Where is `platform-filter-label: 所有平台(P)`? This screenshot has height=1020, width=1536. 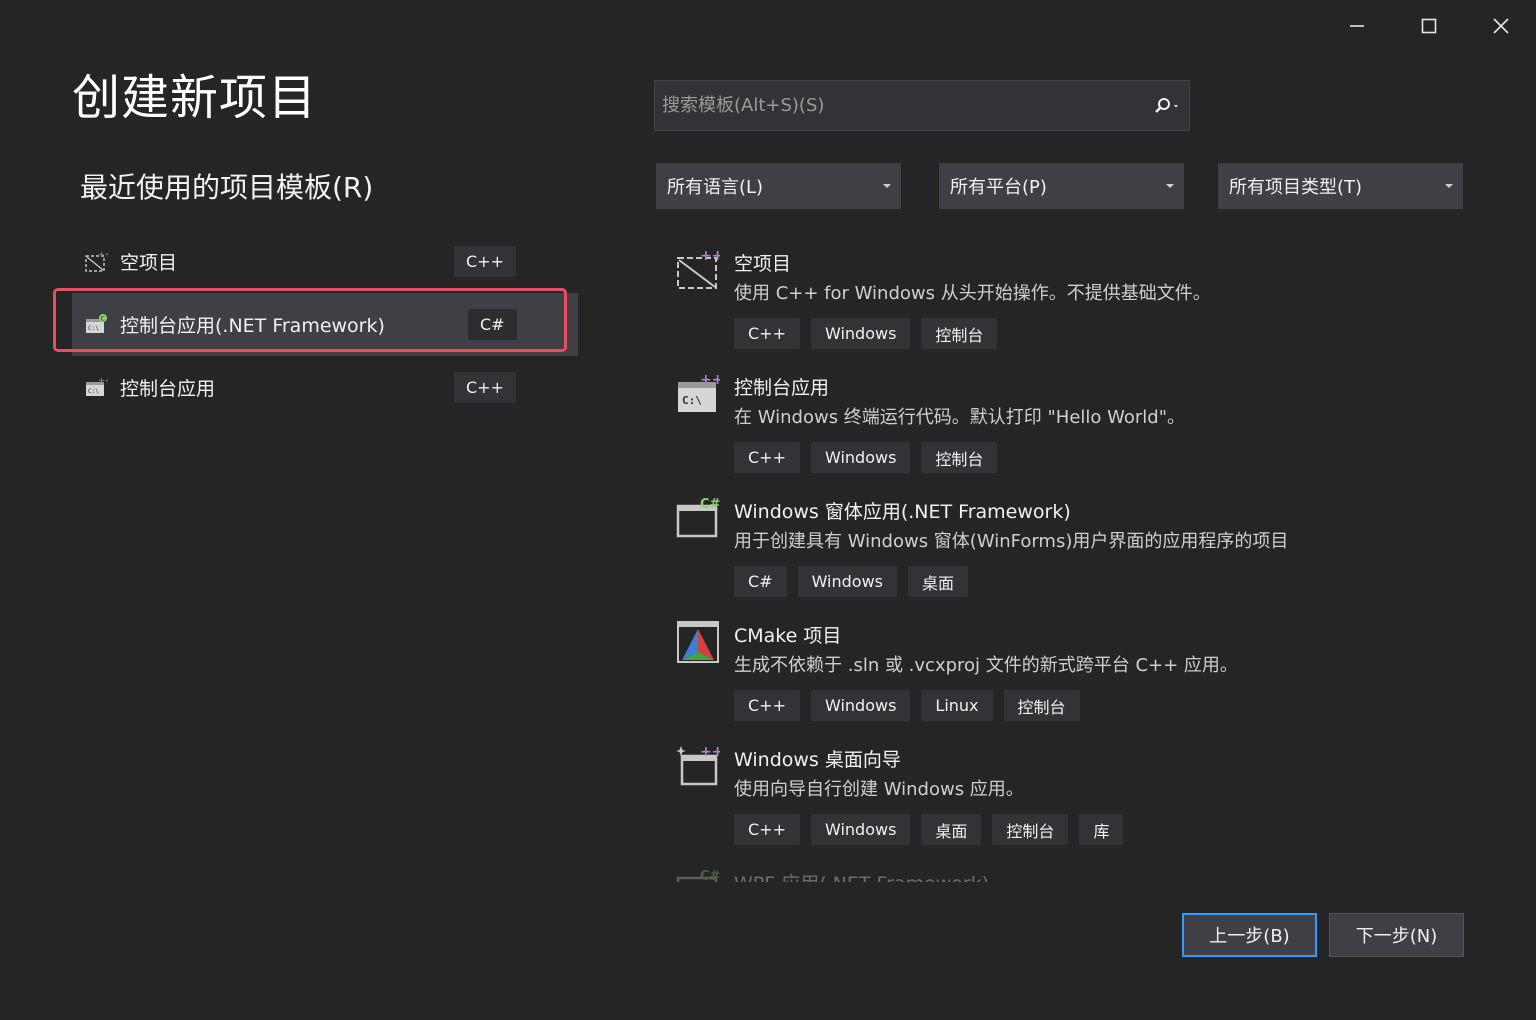
platform-filter-label: 所有平台(P) is located at coordinates (998, 187).